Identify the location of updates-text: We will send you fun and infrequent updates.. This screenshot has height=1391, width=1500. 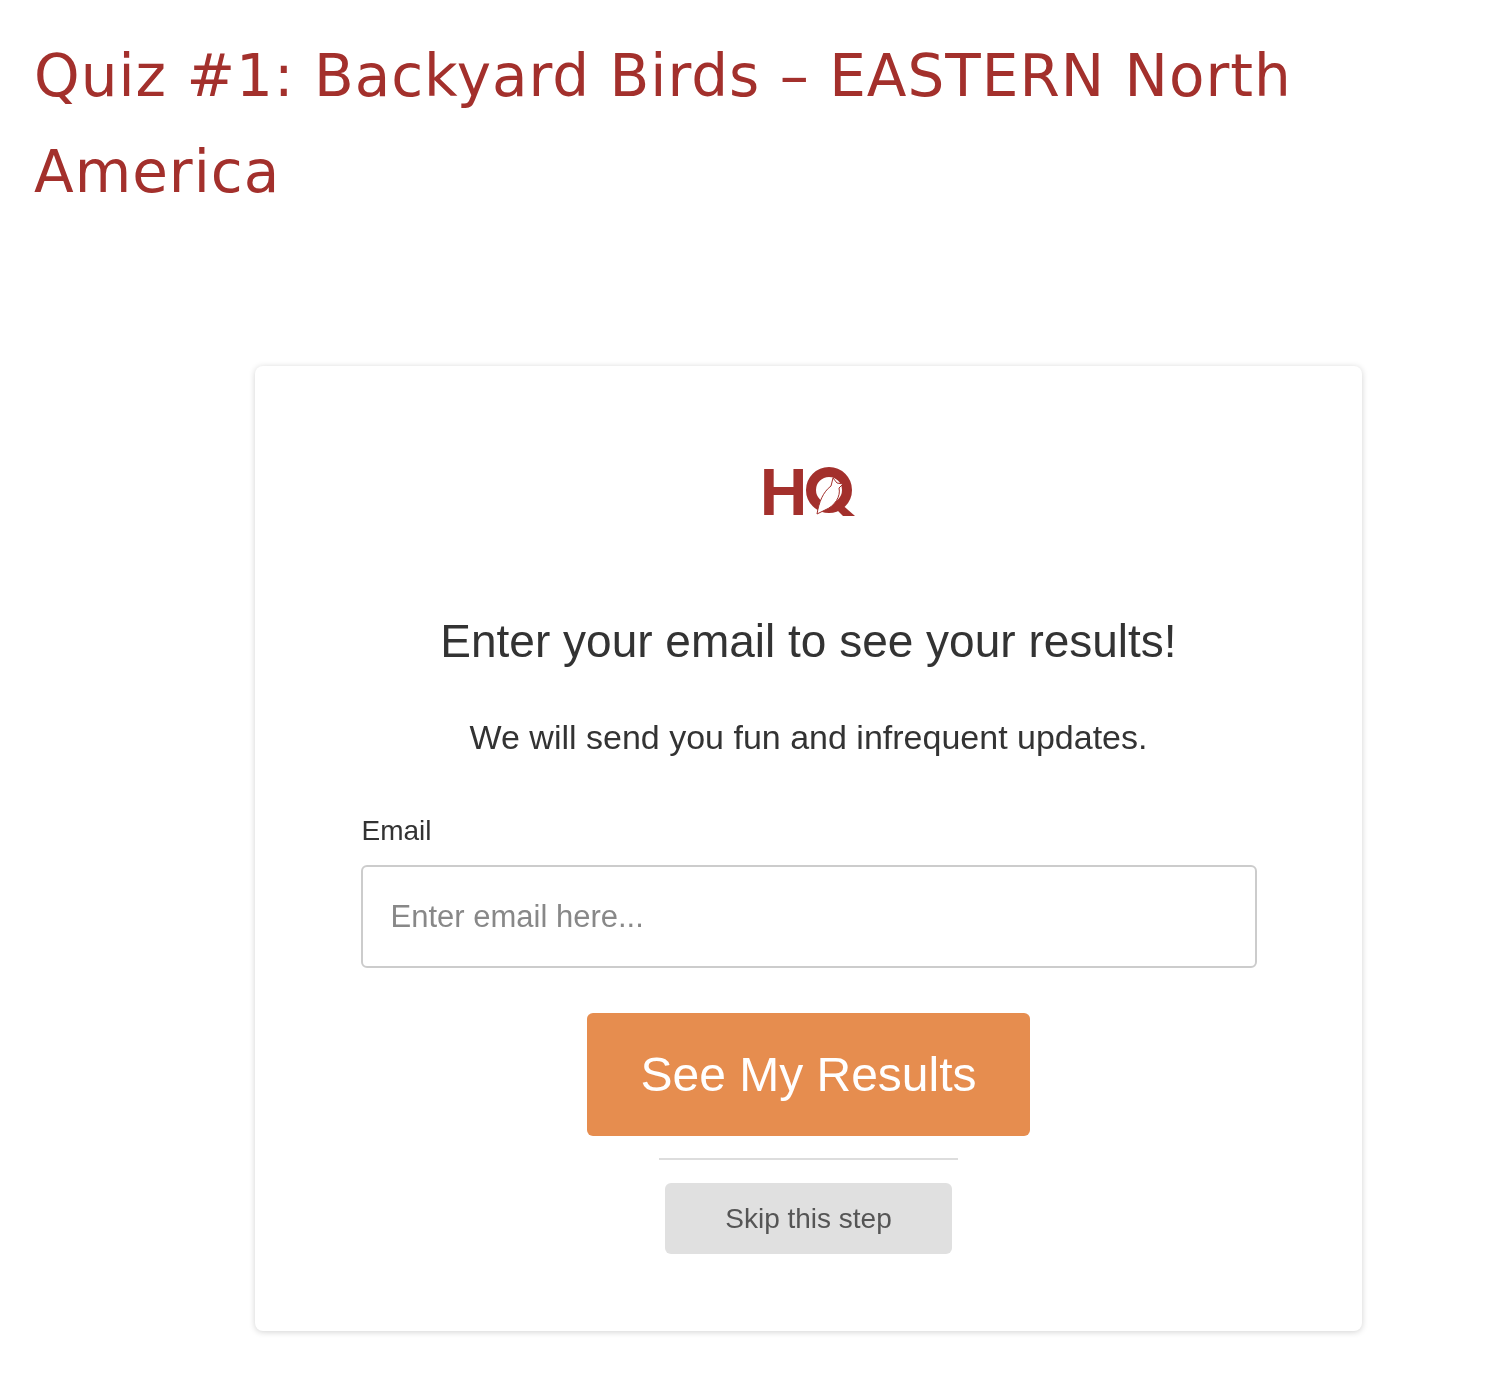
(808, 737).